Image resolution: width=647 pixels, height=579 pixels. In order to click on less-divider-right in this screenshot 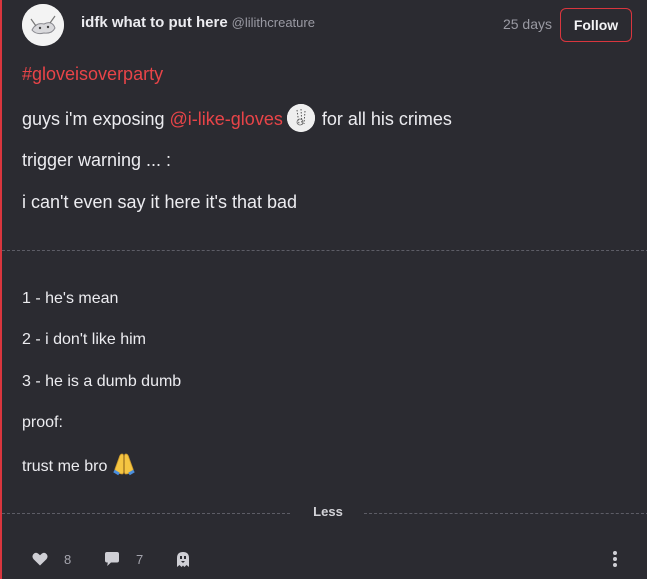, I will do `click(505, 513)`.